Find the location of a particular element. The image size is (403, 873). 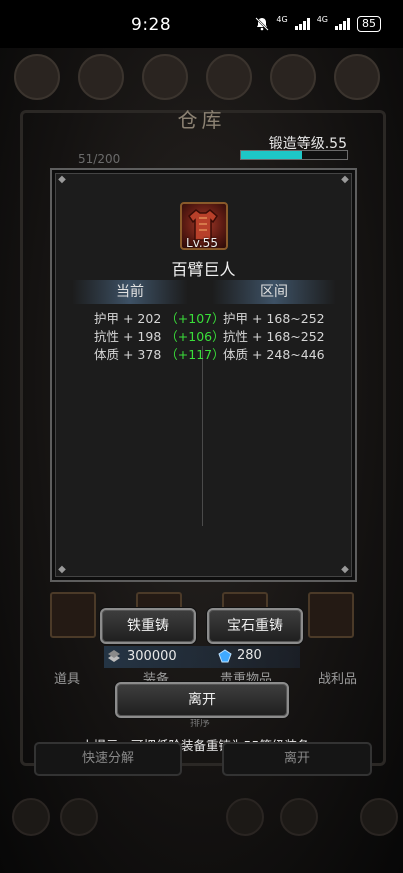

gem-currency: 280 is located at coordinates (240, 655).